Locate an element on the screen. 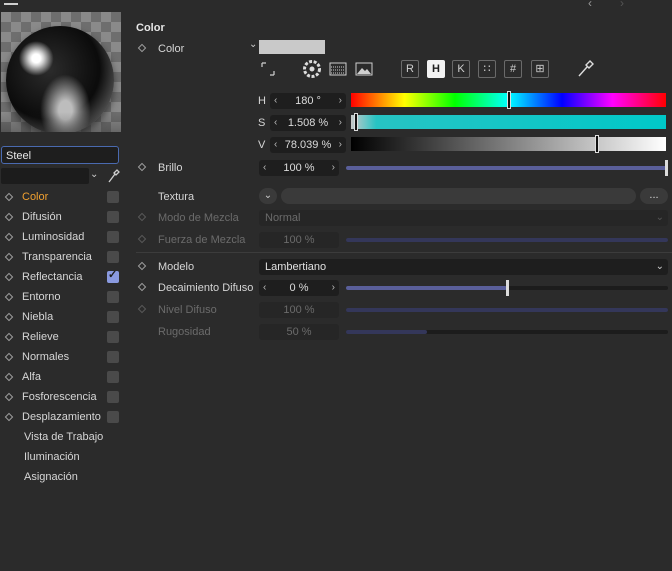 This screenshot has height=571, width=672. channel-item: Fosforescencia is located at coordinates (50, 397).